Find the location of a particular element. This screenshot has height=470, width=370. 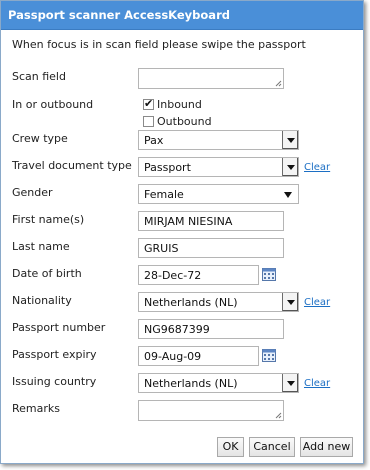

nationality-value: Netherlands (NL) is located at coordinates (191, 302).